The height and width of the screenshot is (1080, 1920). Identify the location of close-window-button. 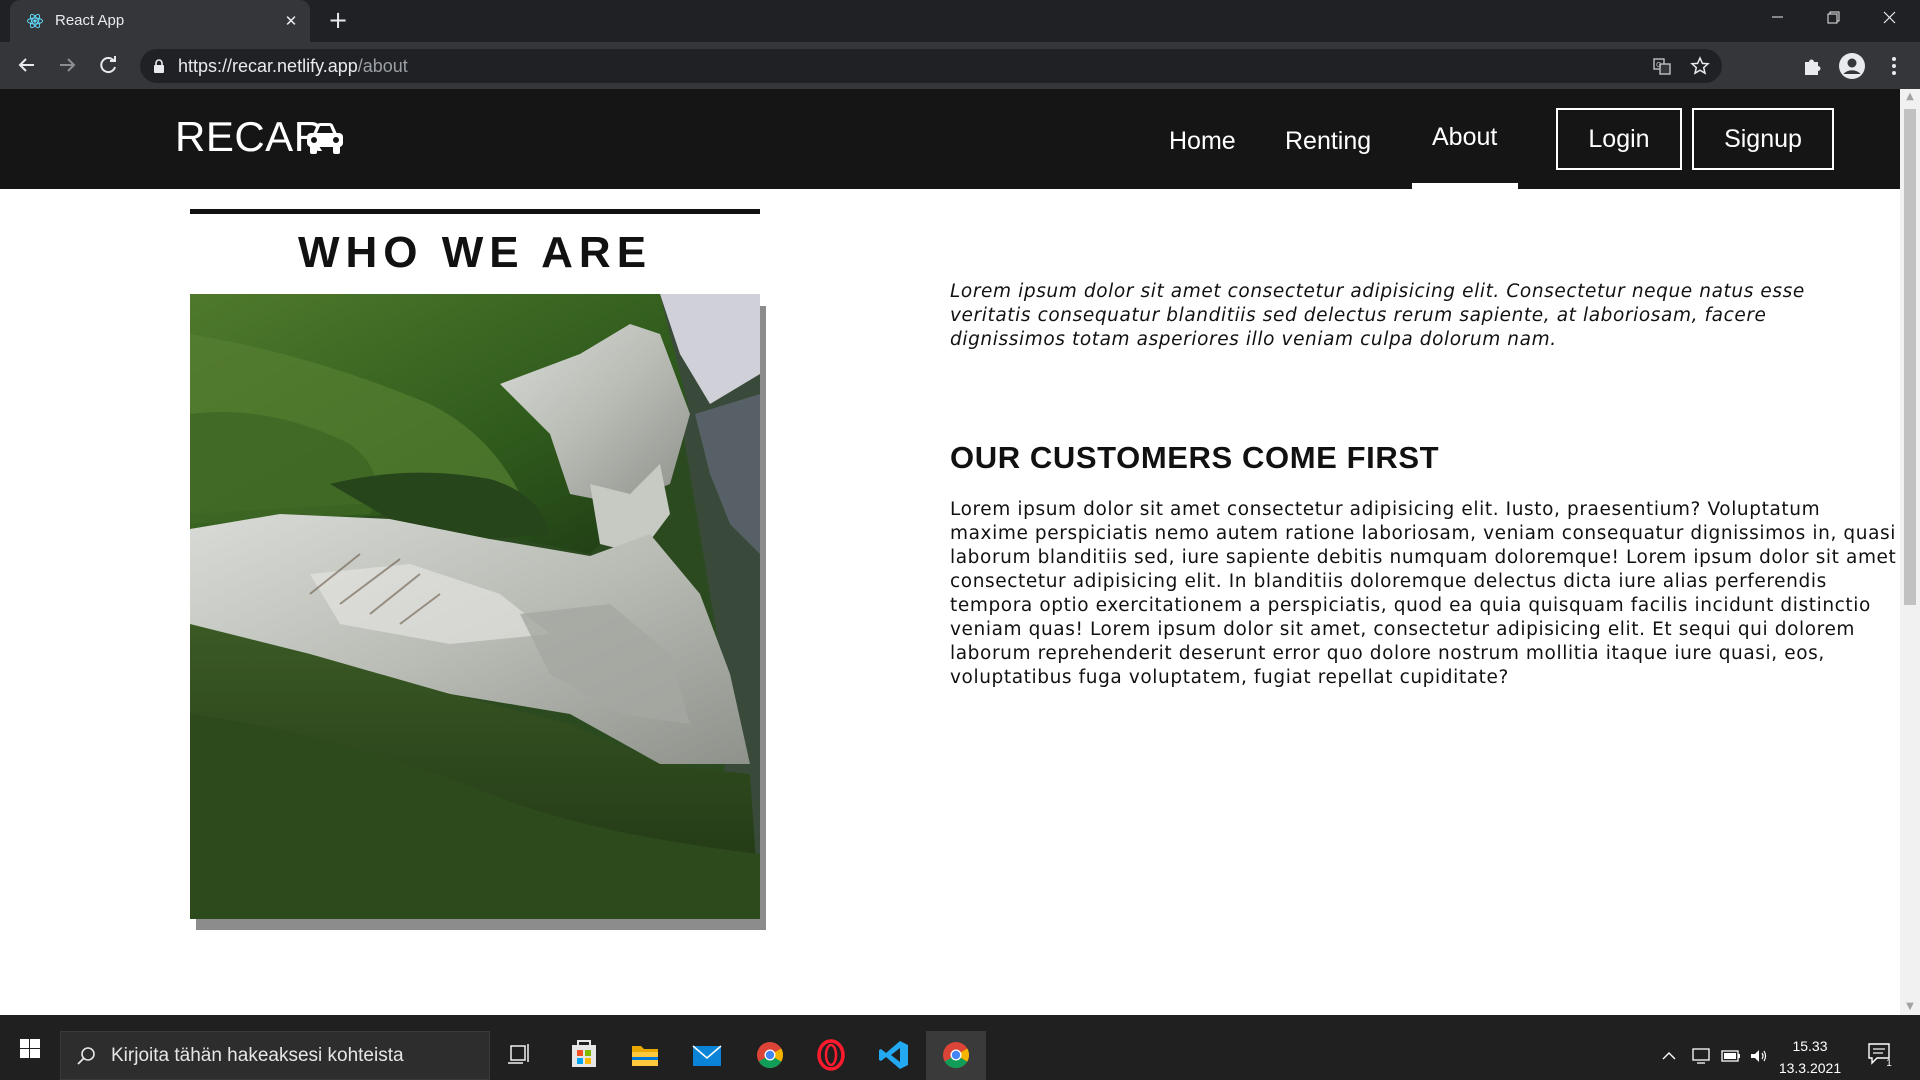
(1890, 21).